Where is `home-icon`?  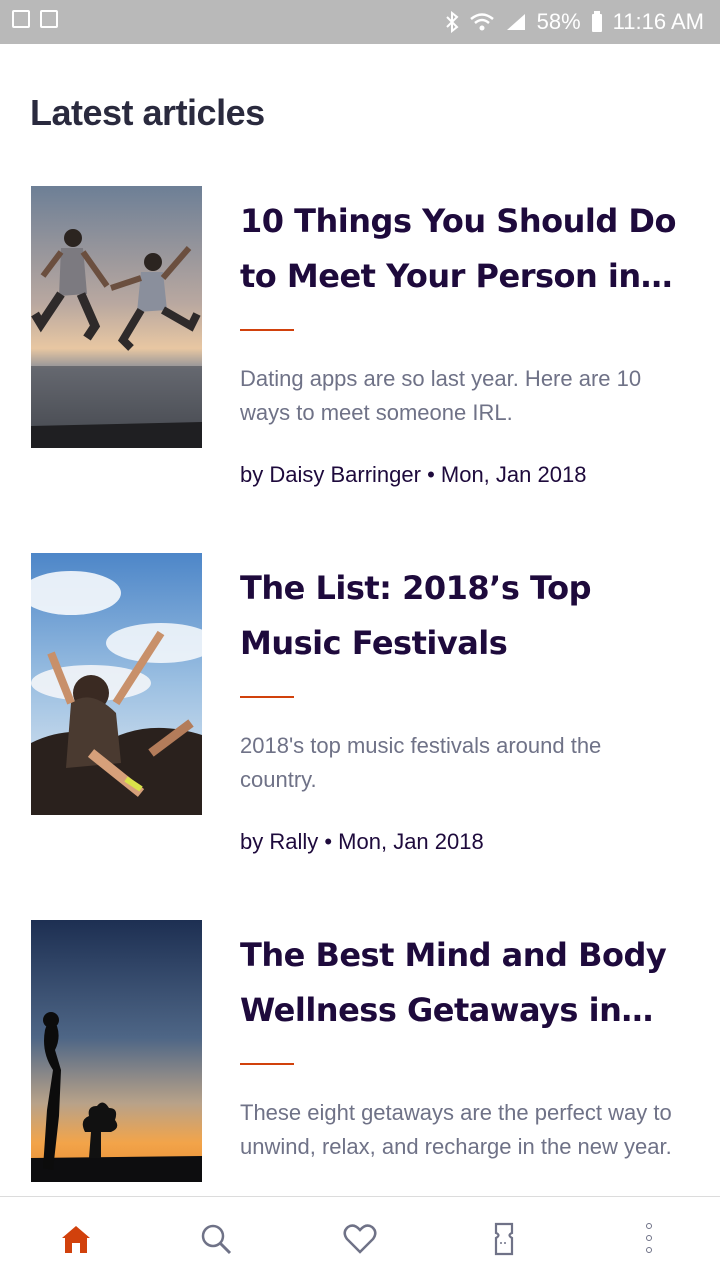 home-icon is located at coordinates (76, 1239).